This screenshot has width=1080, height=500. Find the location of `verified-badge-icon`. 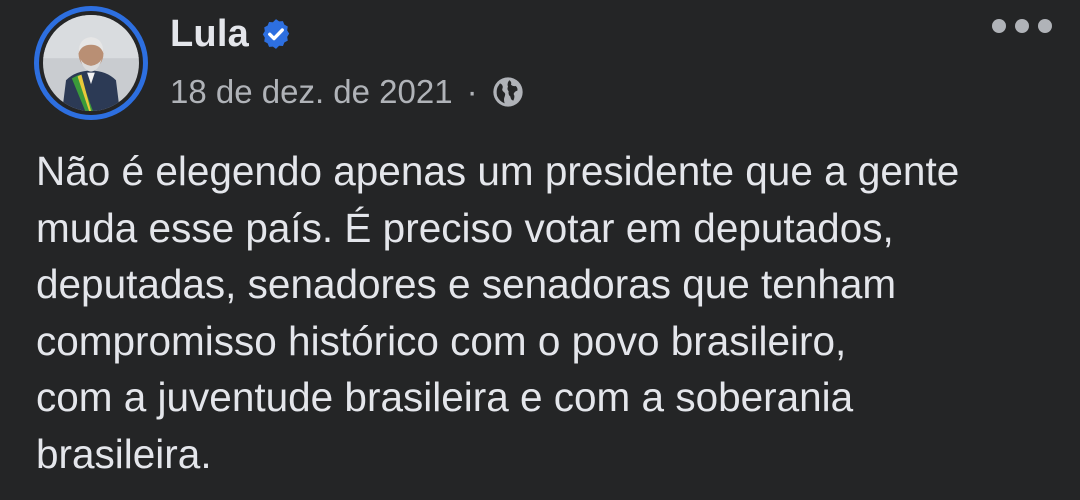

verified-badge-icon is located at coordinates (276, 34).